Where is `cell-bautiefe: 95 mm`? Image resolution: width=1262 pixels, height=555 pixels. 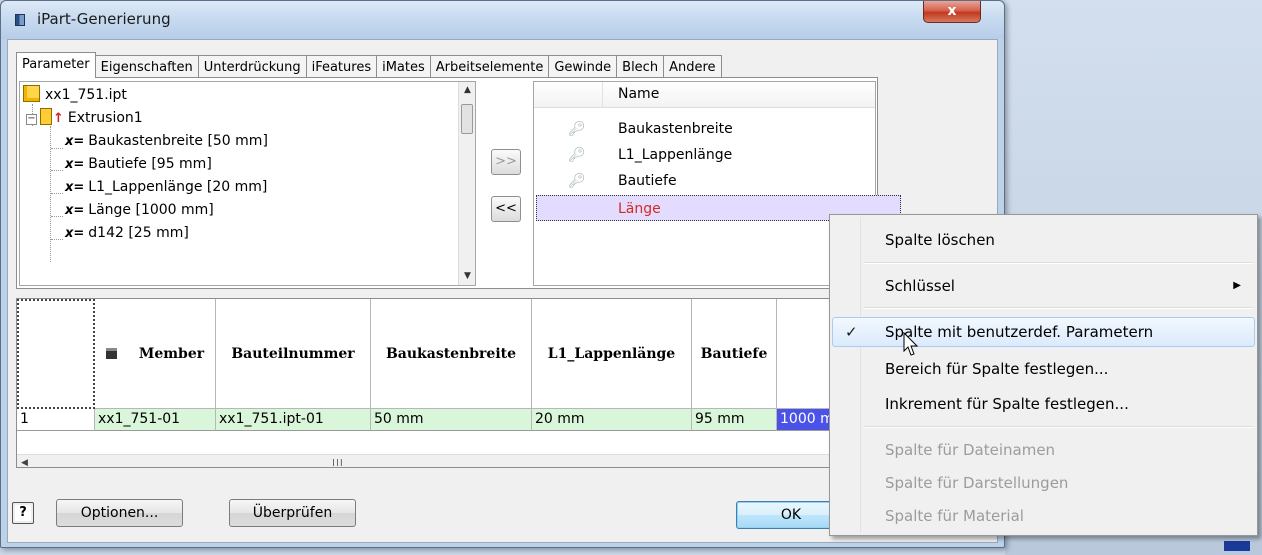
cell-bautiefe: 95 mm is located at coordinates (734, 420).